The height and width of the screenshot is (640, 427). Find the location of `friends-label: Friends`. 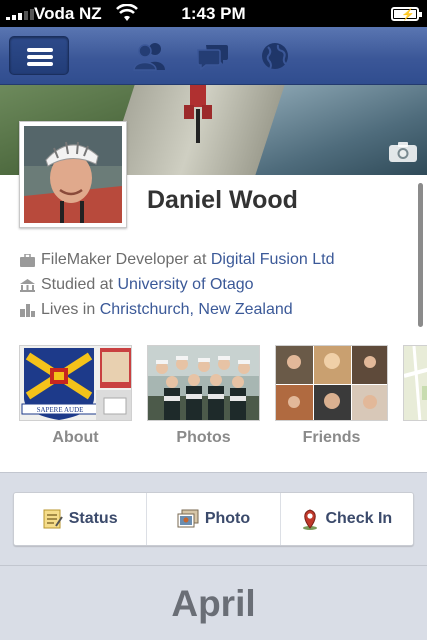

friends-label: Friends is located at coordinates (331, 437).